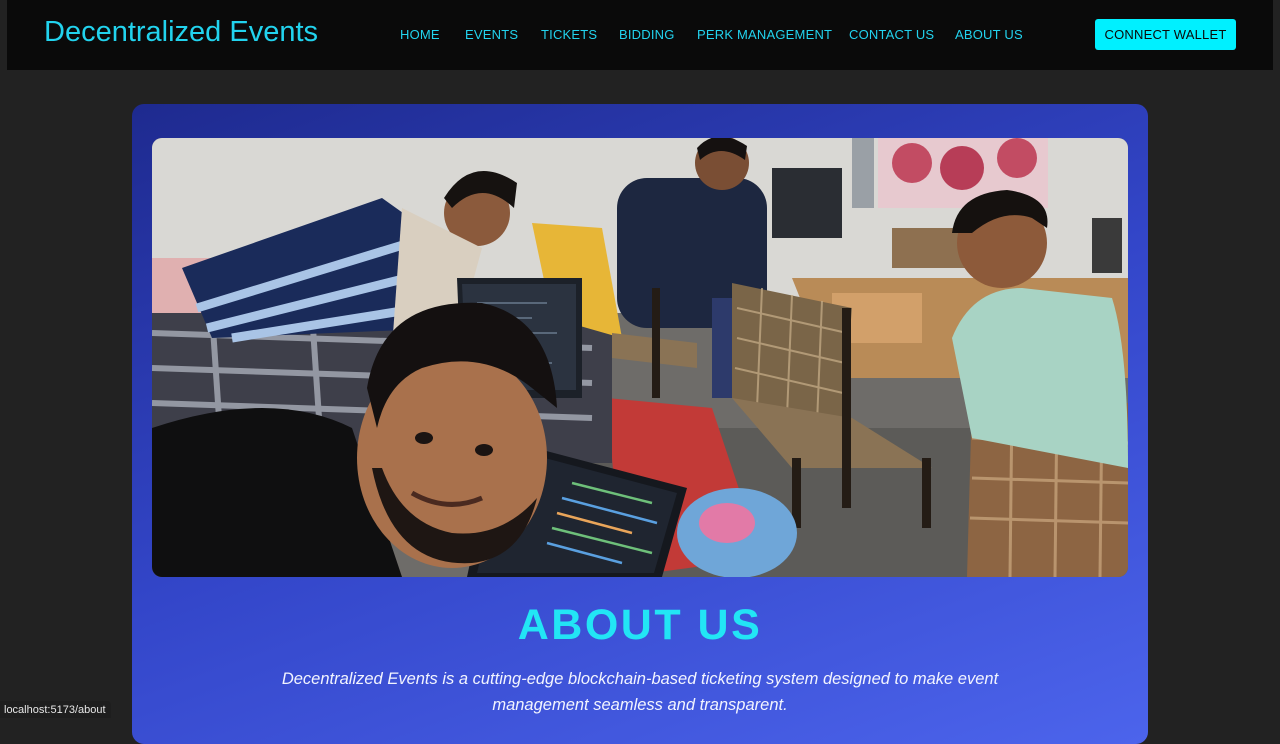  Describe the element at coordinates (891, 34) in the screenshot. I see `nav-link-contact-us: CONTACT US` at that location.